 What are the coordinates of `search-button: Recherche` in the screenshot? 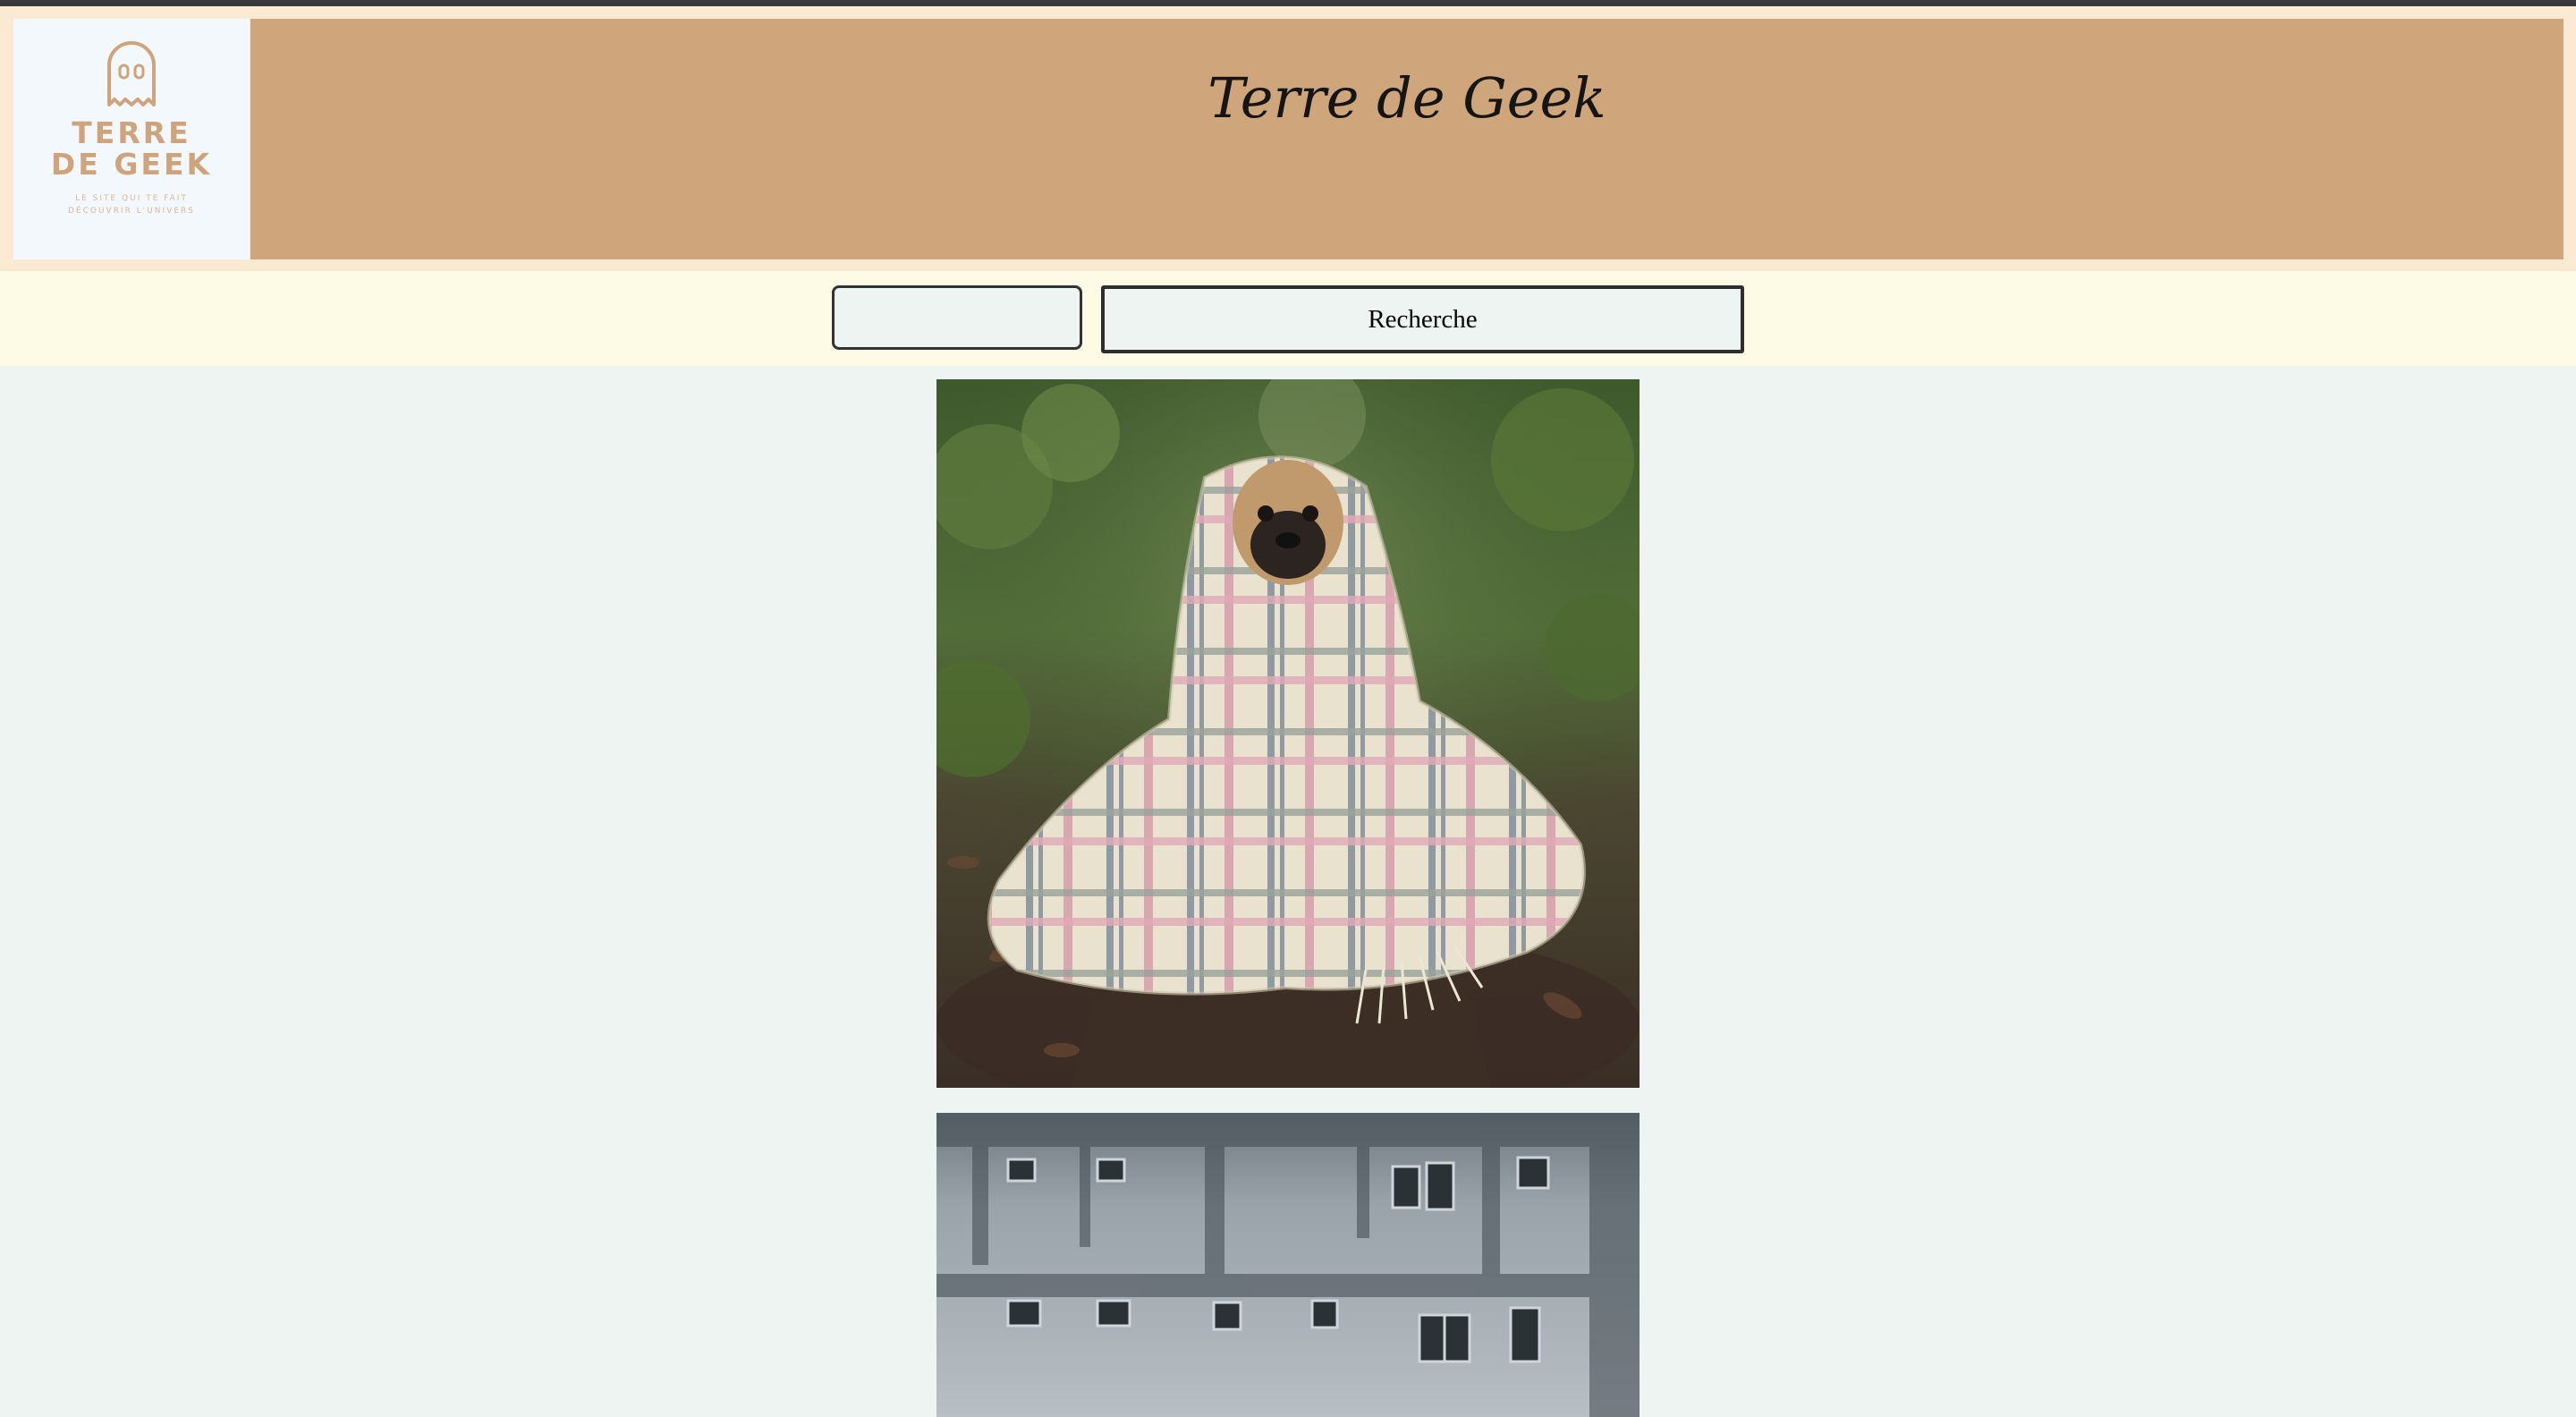 It's located at (1422, 319).